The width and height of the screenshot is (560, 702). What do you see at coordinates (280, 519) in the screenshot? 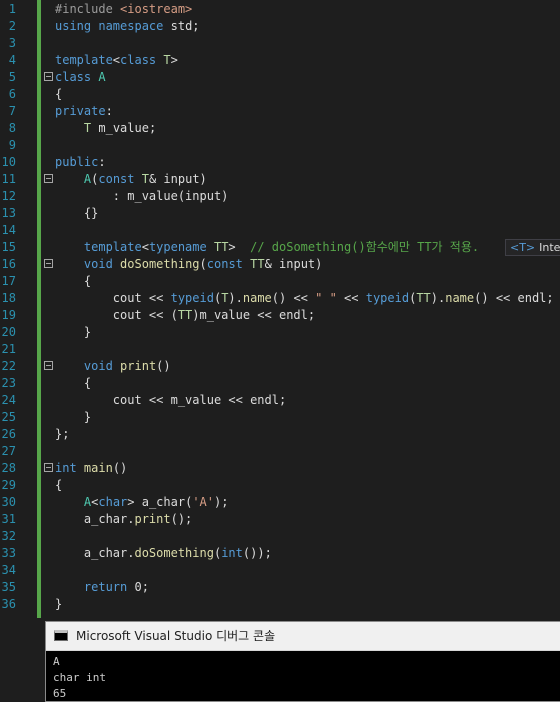
I see `code-line: 31 a_char.print();` at bounding box center [280, 519].